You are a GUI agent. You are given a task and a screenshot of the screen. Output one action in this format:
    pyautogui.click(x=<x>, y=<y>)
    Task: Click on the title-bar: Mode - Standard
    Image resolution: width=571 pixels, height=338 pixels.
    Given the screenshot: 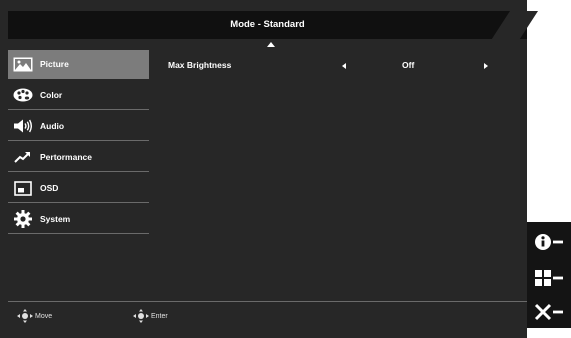 What is the action you would take?
    pyautogui.click(x=273, y=25)
    